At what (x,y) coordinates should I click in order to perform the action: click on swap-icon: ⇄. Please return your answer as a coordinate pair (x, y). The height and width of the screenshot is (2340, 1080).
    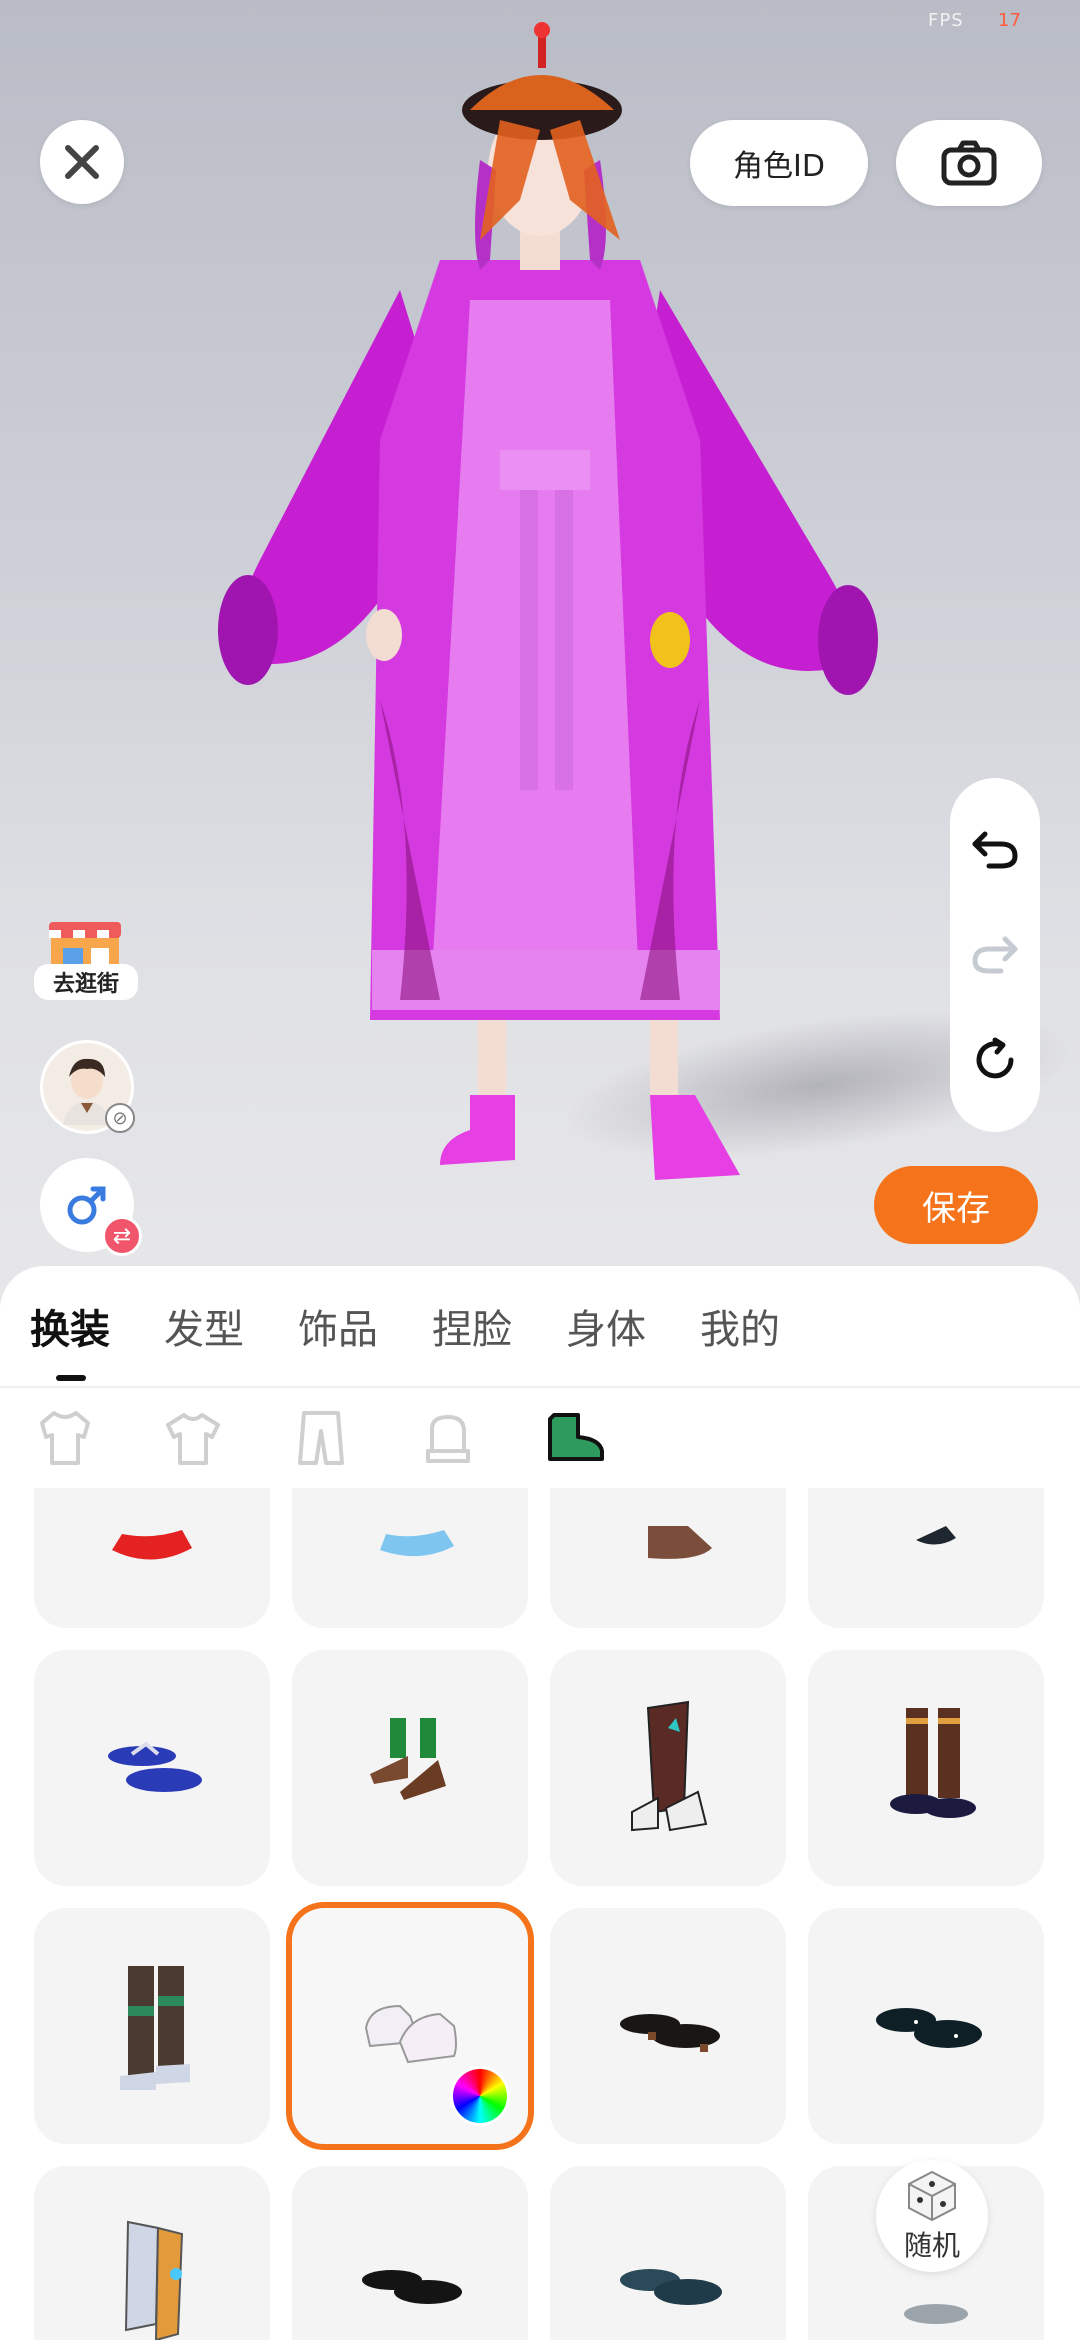
    Looking at the image, I should click on (122, 1236).